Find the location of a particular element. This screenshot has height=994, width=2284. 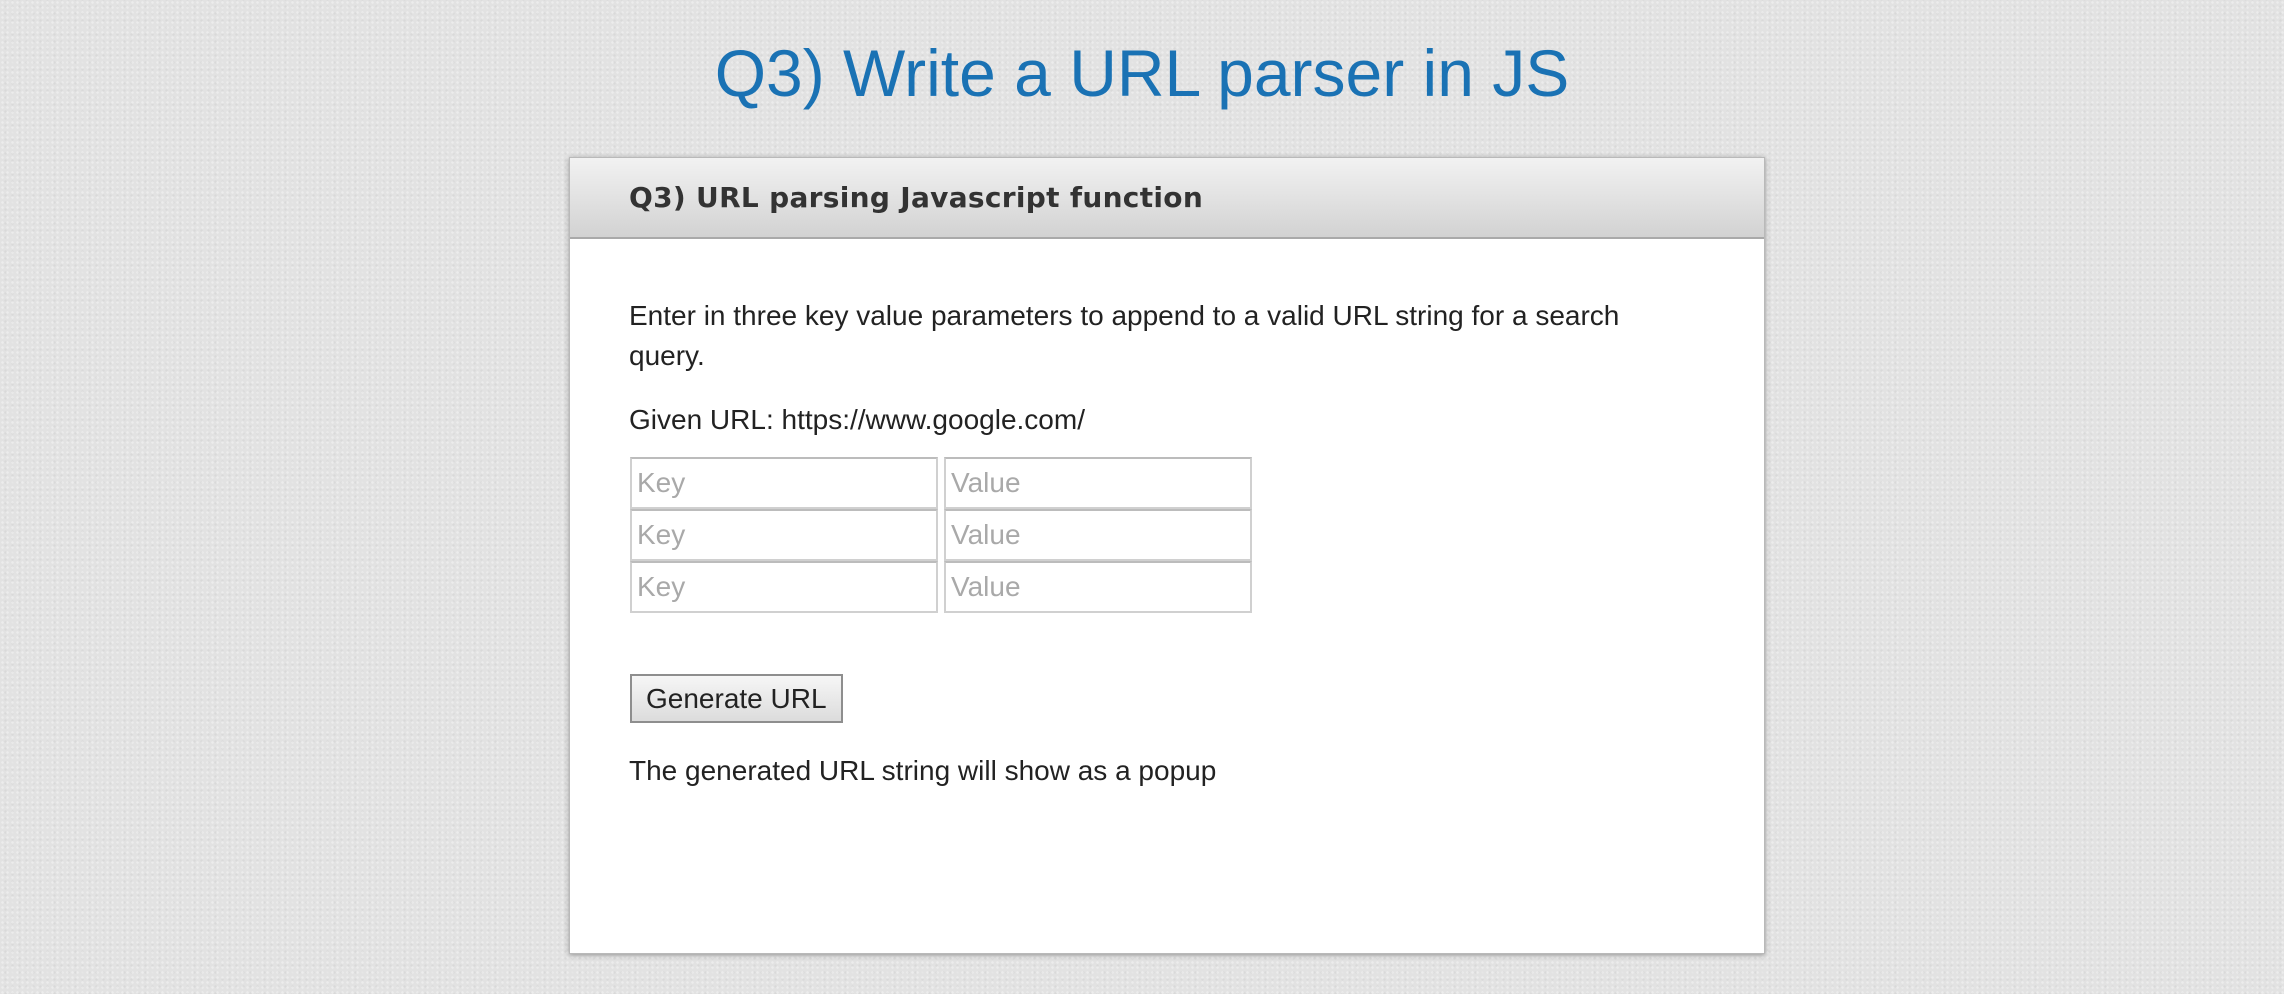

parameter-inputs is located at coordinates (944, 535).